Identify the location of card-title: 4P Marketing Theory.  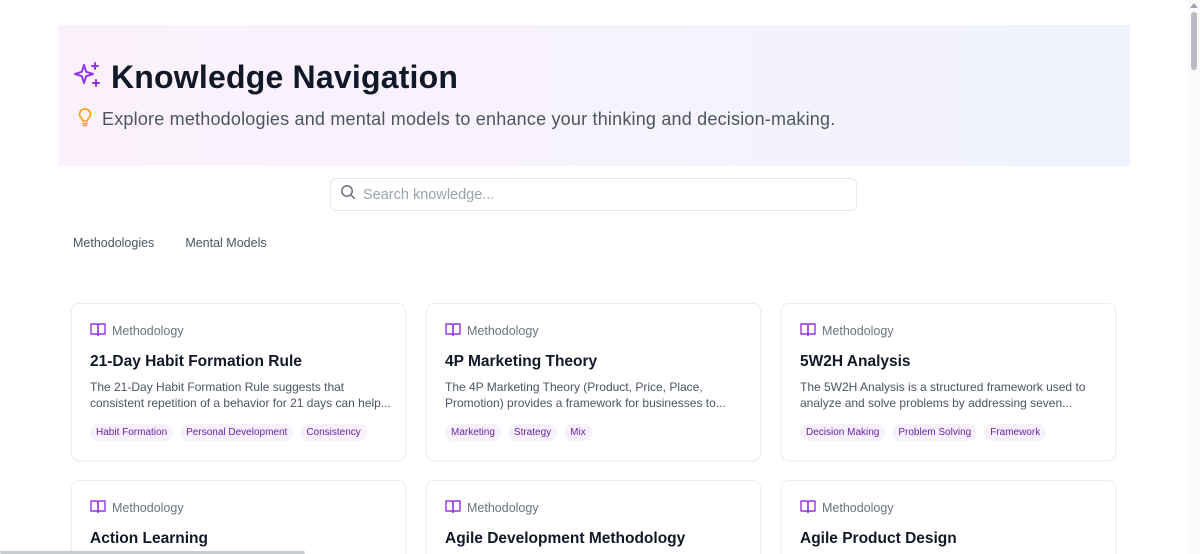
(521, 361).